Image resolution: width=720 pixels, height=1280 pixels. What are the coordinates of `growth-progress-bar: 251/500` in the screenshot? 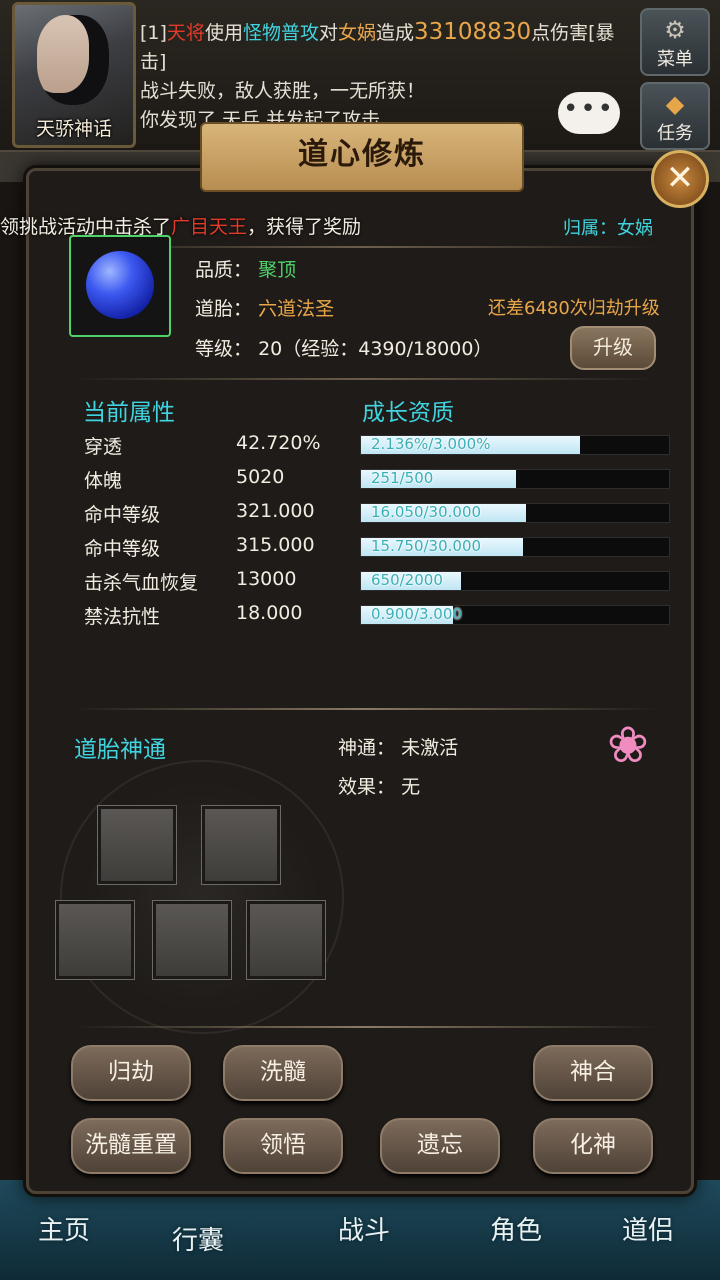 It's located at (515, 479).